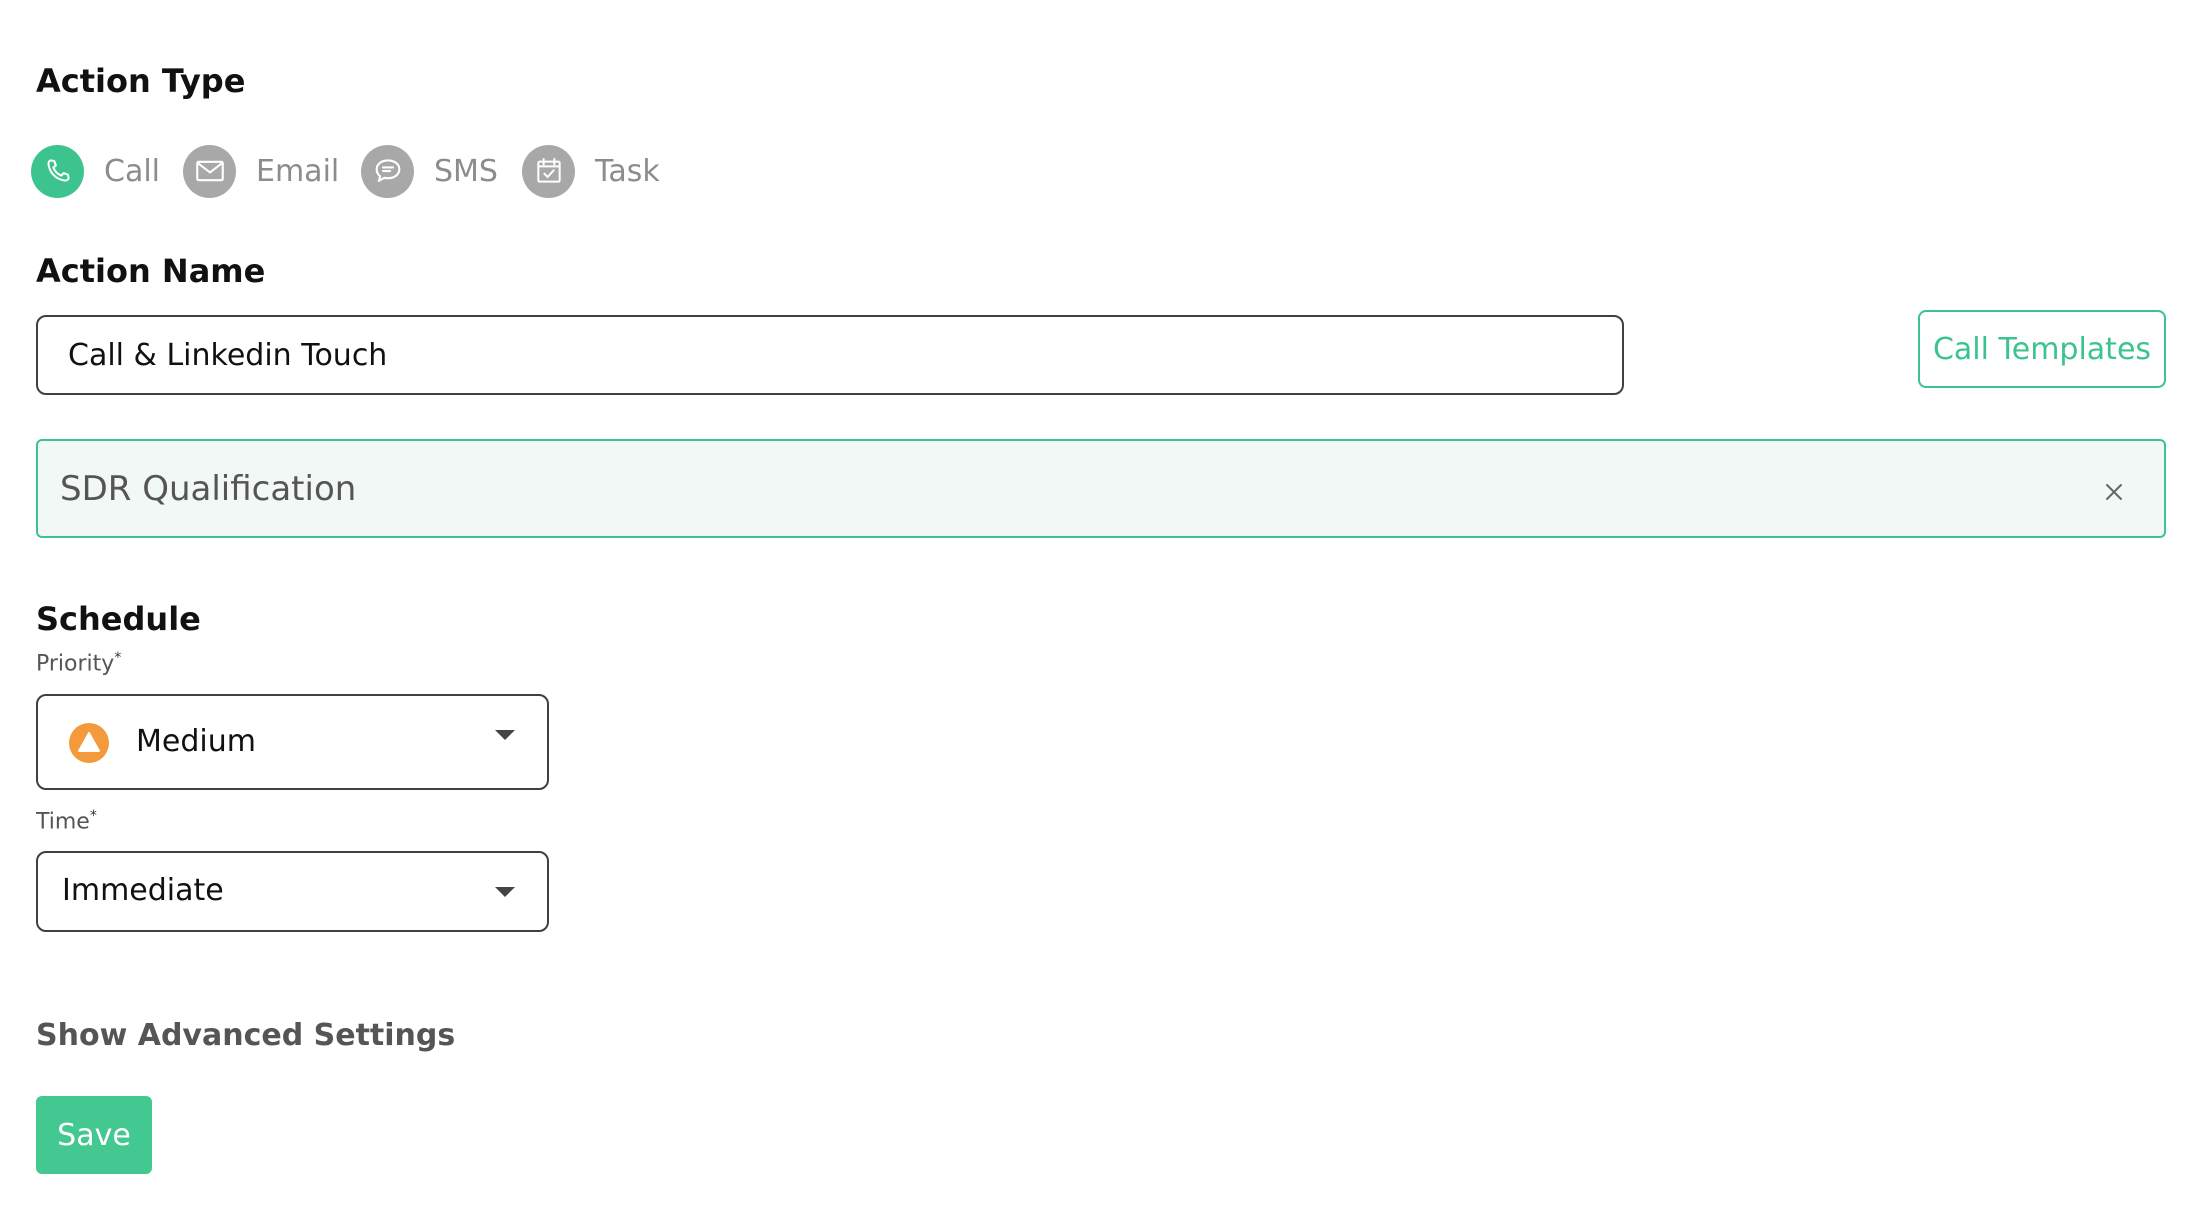 The width and height of the screenshot is (2194, 1206). Describe the element at coordinates (118, 619) in the screenshot. I see `schedule-heading: Schedule` at that location.